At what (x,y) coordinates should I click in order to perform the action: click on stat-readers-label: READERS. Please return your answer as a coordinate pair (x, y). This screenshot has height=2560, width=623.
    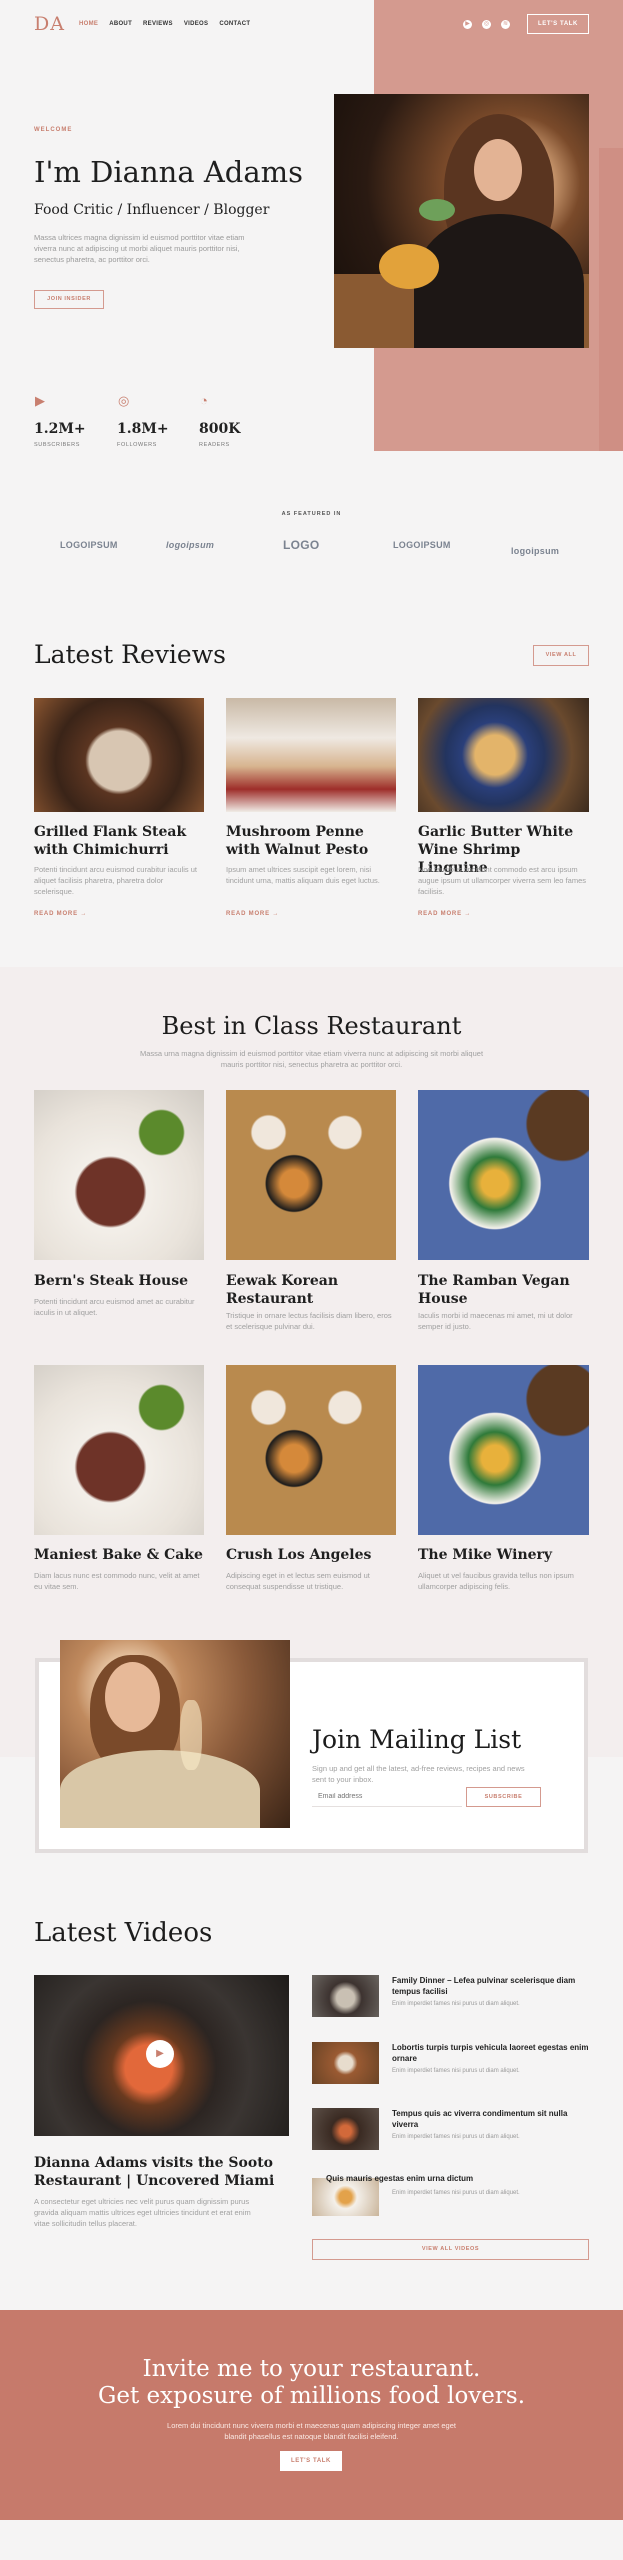
    Looking at the image, I should click on (214, 445).